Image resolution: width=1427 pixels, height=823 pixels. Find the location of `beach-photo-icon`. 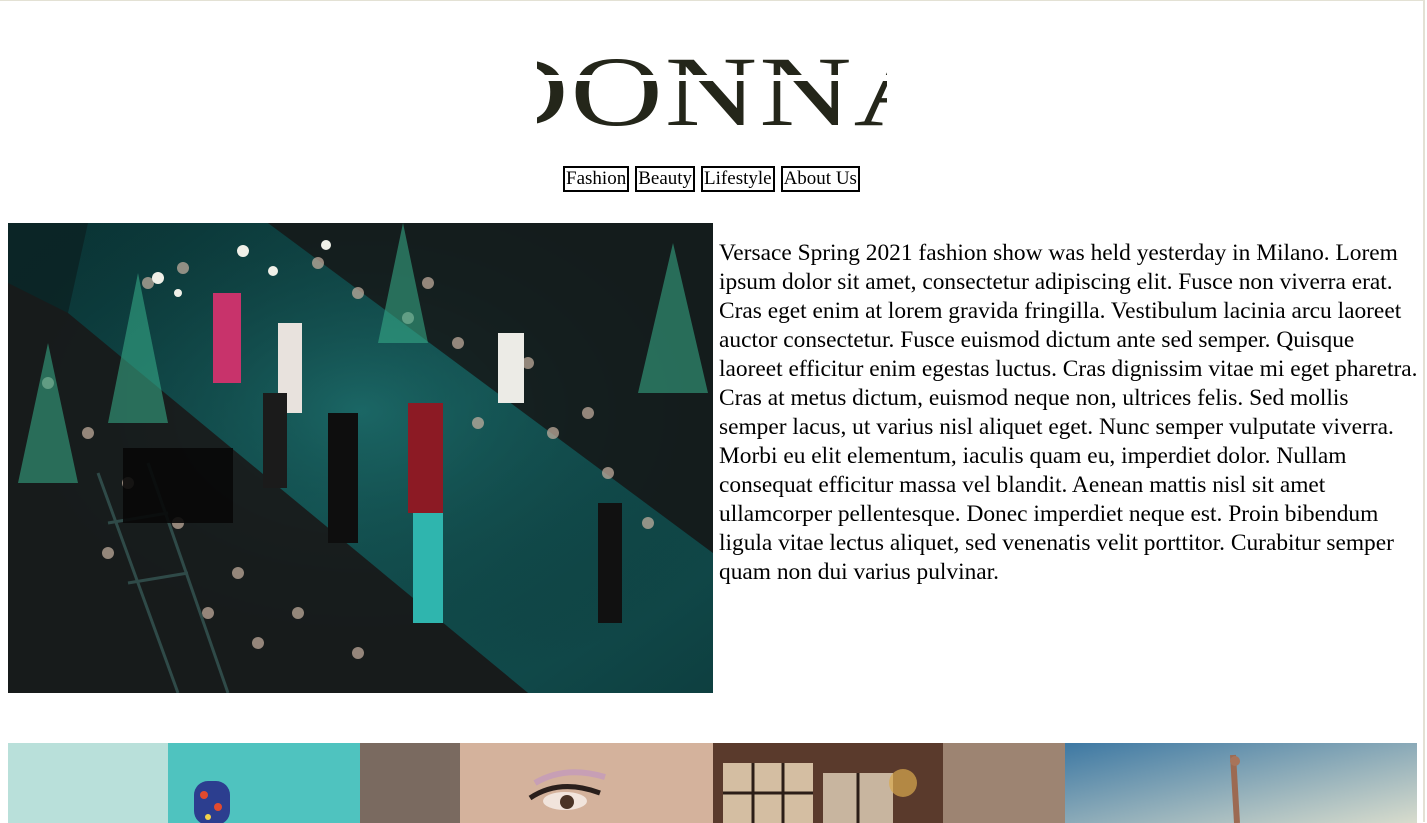

beach-photo-icon is located at coordinates (1240, 783).